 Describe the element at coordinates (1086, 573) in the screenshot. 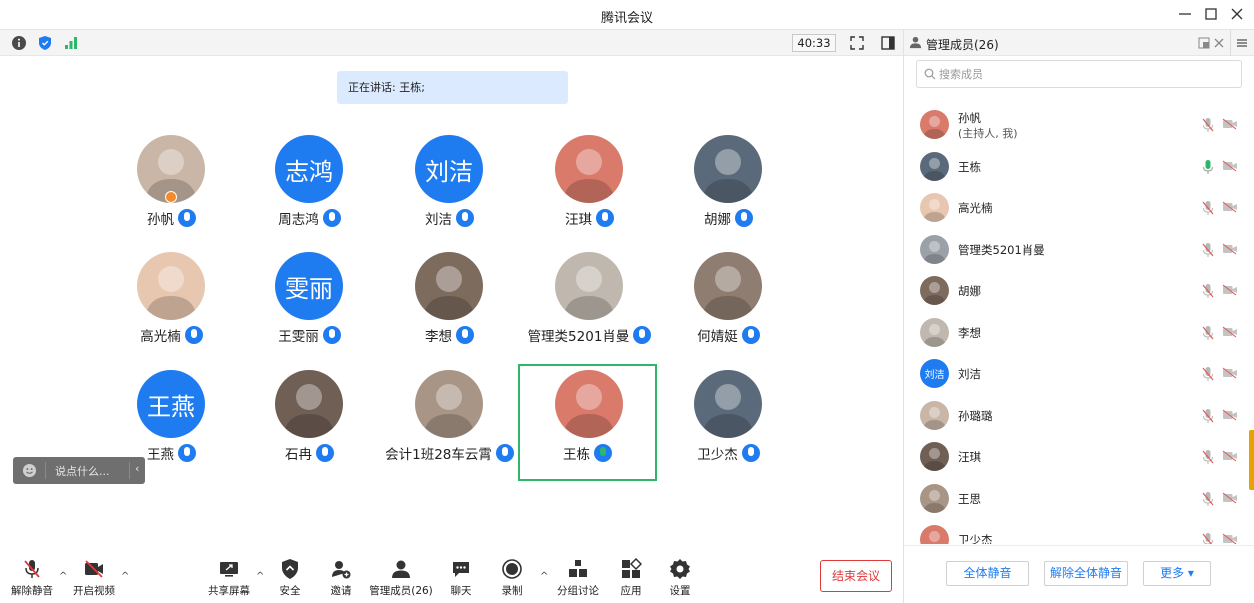

I see `unmute-all-button: 解除全体静音` at that location.